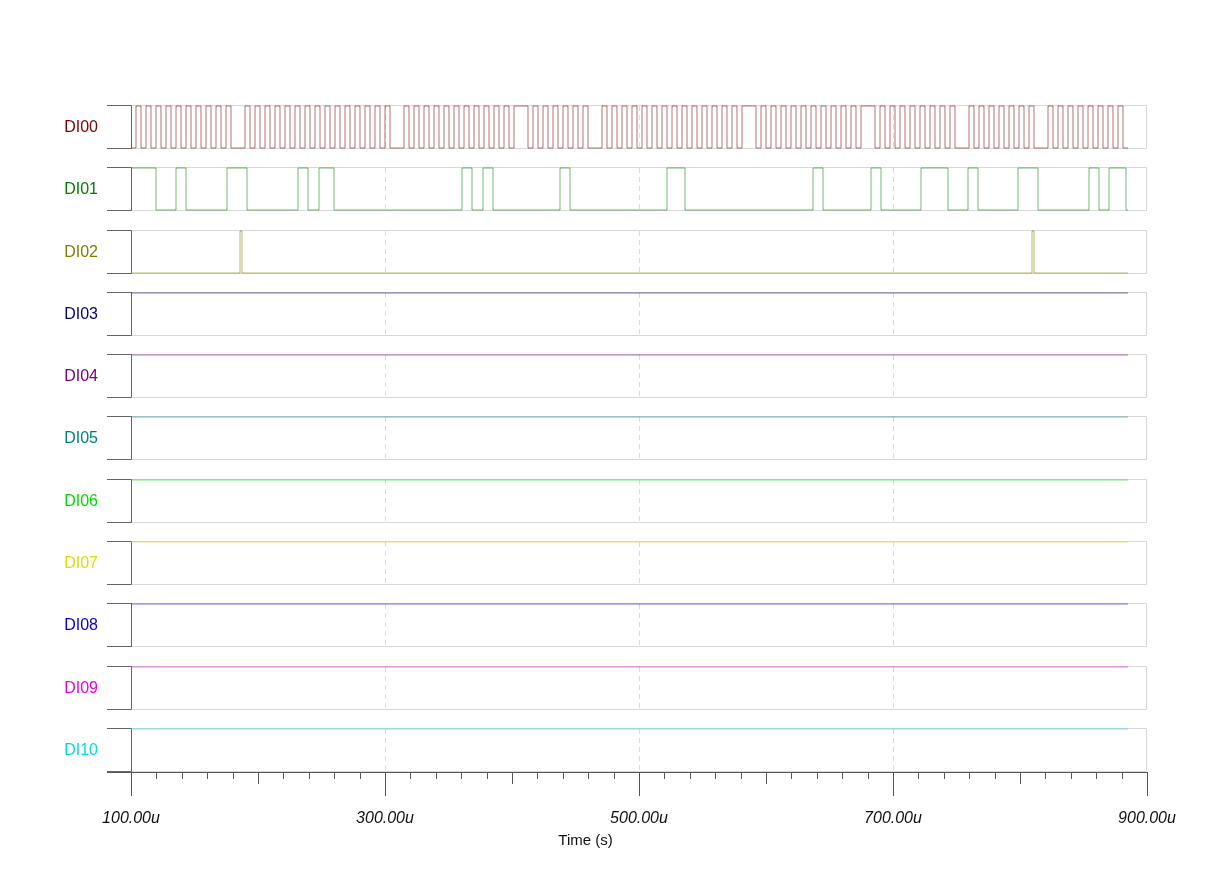 The width and height of the screenshot is (1230, 869). Describe the element at coordinates (1147, 817) in the screenshot. I see `axis-tick-label: 900.00u` at that location.